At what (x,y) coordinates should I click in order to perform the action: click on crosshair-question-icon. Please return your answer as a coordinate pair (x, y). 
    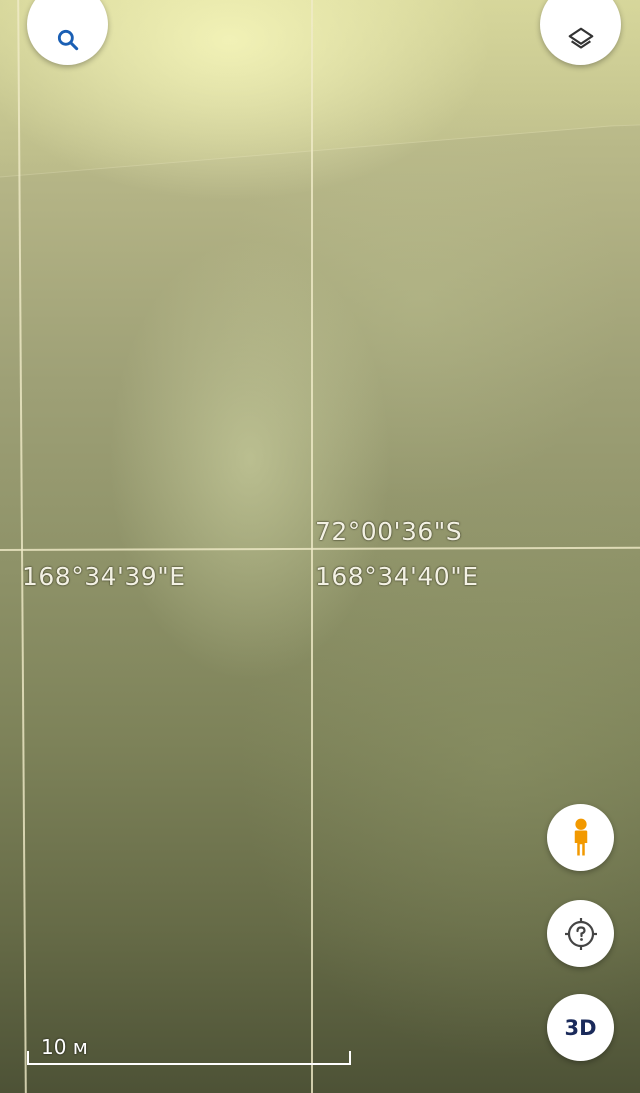
    Looking at the image, I should click on (580, 933).